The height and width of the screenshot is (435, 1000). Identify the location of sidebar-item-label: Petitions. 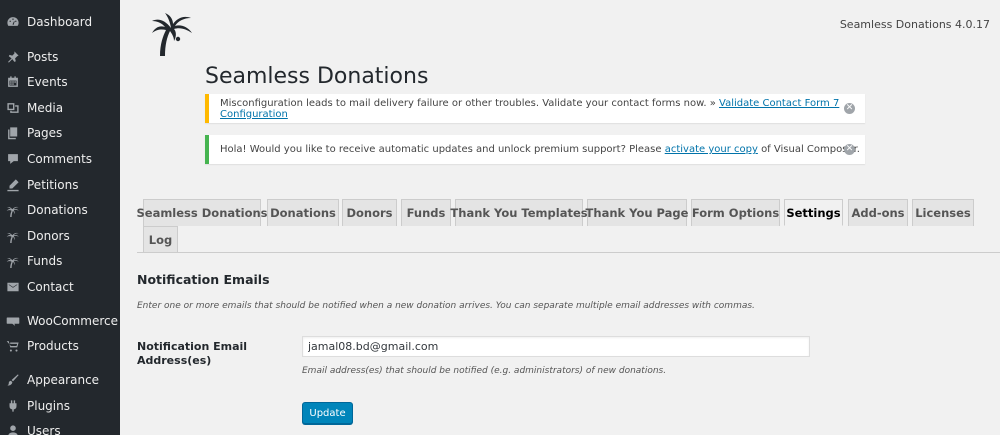
(53, 185).